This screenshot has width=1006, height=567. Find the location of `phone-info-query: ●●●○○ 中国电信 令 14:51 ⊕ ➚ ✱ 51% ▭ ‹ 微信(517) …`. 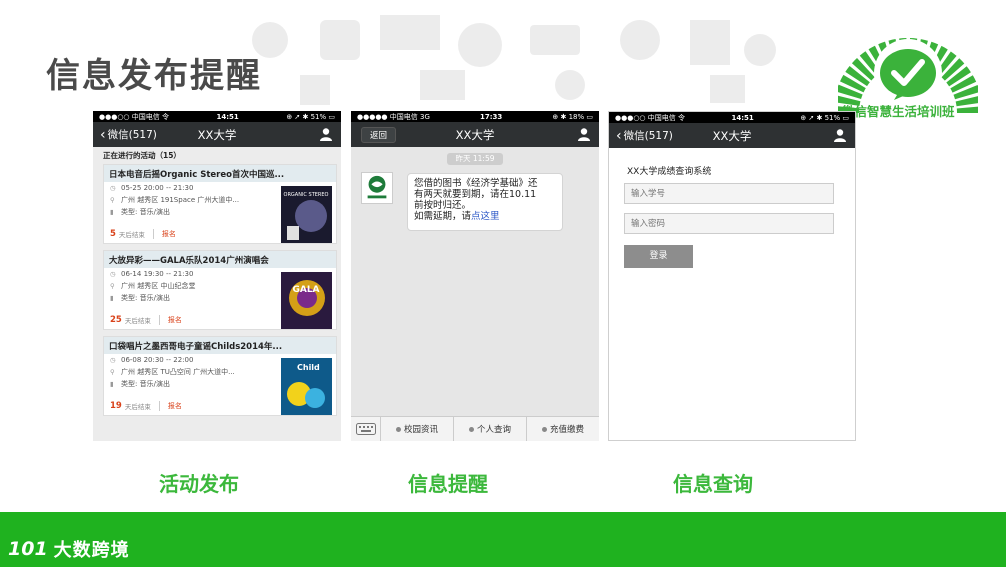

phone-info-query: ●●●○○ 中国电信 令 14:51 ⊕ ➚ ✱ 51% ▭ ‹ 微信(517) … is located at coordinates (732, 276).